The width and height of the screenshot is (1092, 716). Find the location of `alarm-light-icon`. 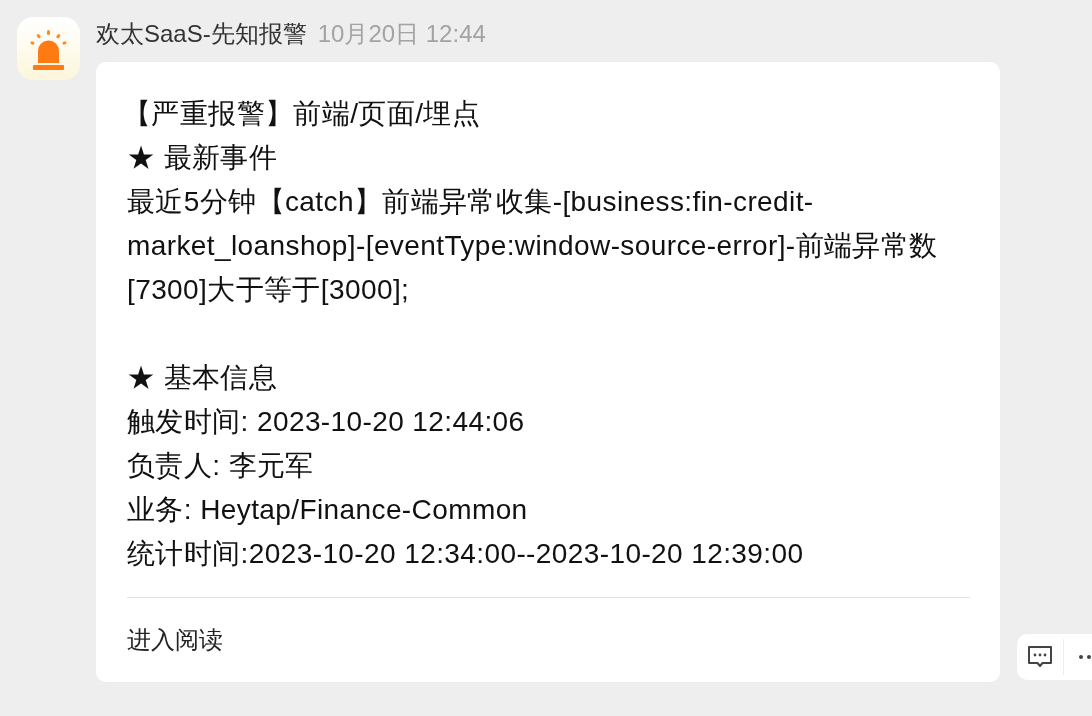

alarm-light-icon is located at coordinates (48, 48).